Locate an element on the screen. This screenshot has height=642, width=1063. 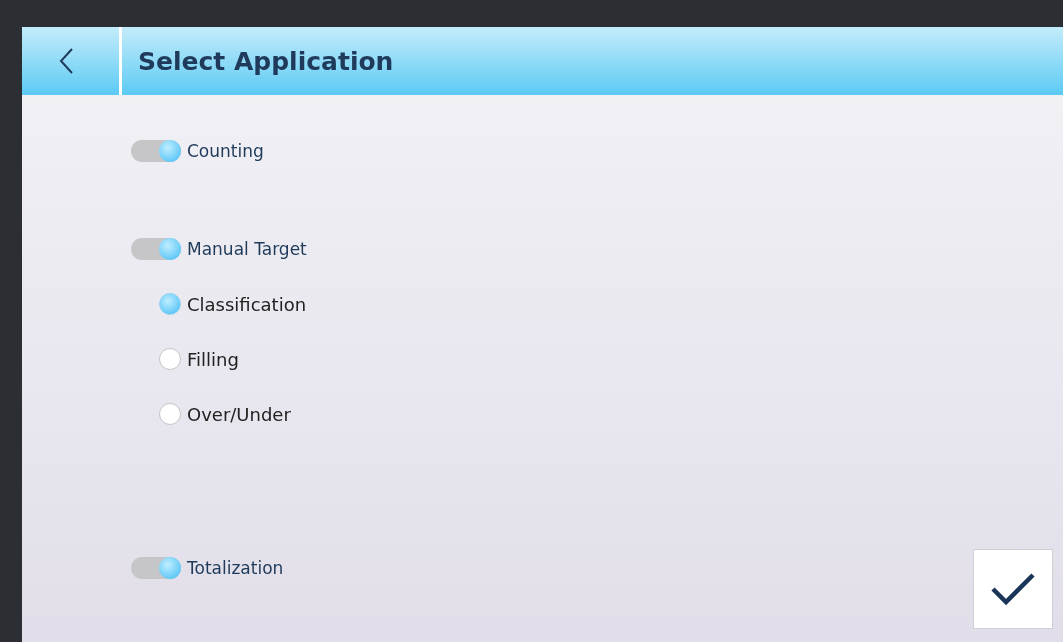
checkmark-icon is located at coordinates (1013, 589).